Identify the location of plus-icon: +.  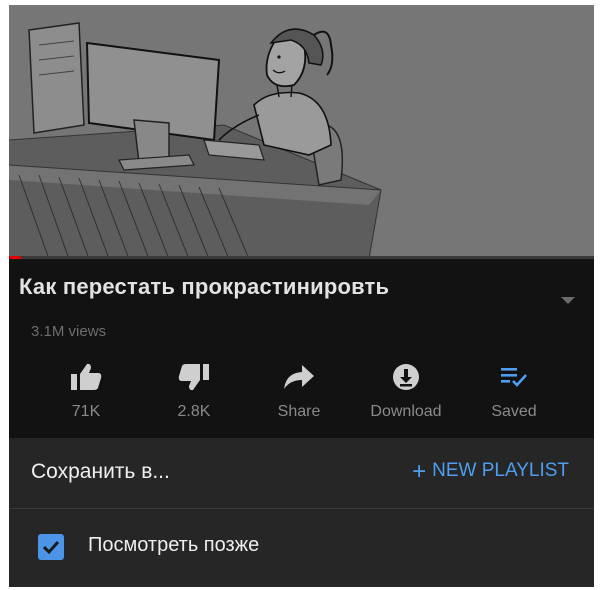
(419, 471).